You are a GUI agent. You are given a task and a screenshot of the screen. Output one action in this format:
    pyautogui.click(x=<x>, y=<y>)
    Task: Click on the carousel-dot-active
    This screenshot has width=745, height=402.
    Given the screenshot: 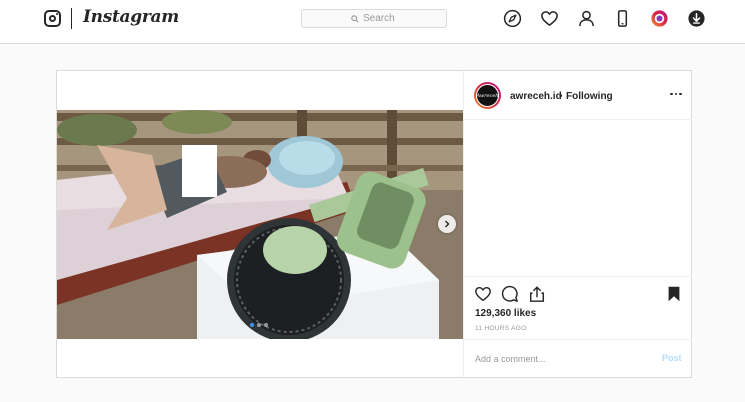 What is the action you would take?
    pyautogui.click(x=252, y=325)
    